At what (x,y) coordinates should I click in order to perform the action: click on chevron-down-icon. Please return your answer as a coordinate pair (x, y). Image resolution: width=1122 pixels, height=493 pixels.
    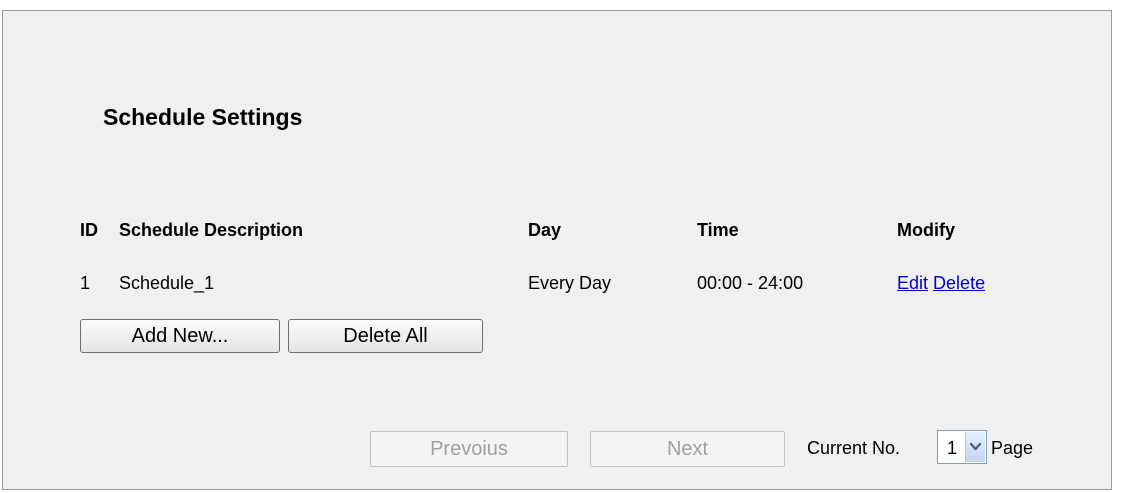
    Looking at the image, I should click on (975, 446).